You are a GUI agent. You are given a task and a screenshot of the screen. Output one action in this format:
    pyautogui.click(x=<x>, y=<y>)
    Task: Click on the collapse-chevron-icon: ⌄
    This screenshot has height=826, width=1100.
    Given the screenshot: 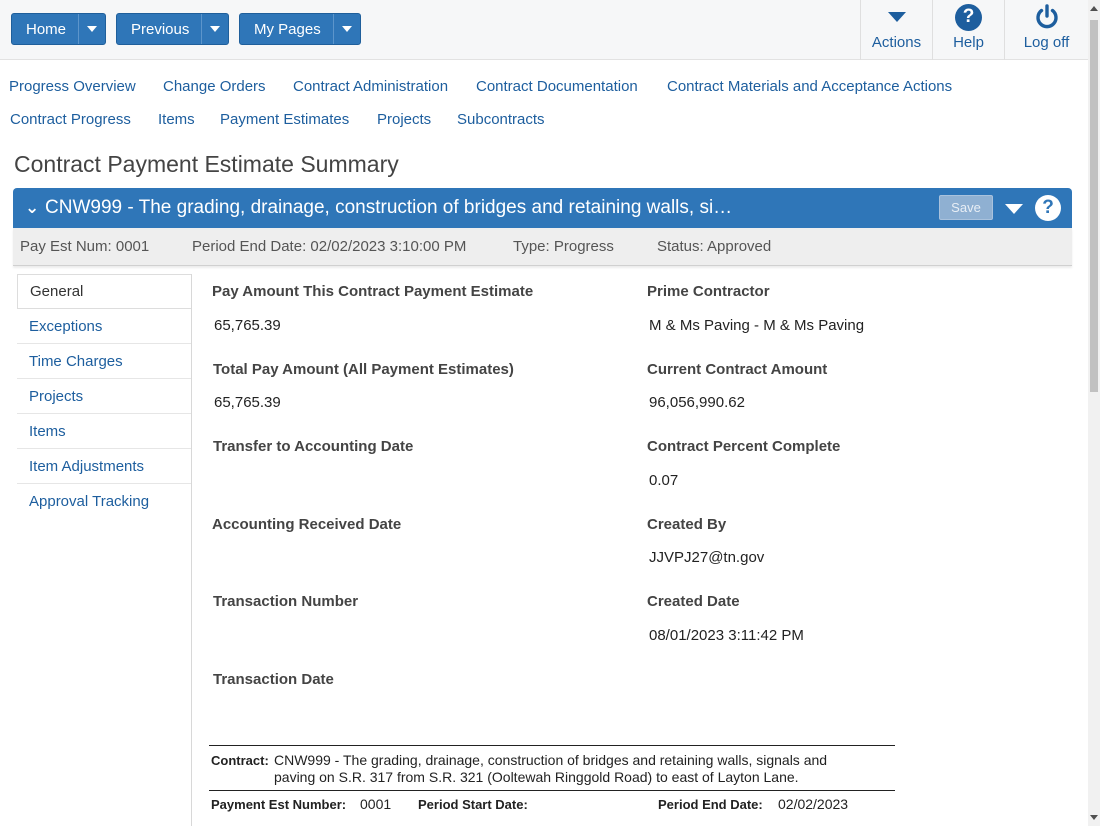 What is the action you would take?
    pyautogui.click(x=32, y=208)
    